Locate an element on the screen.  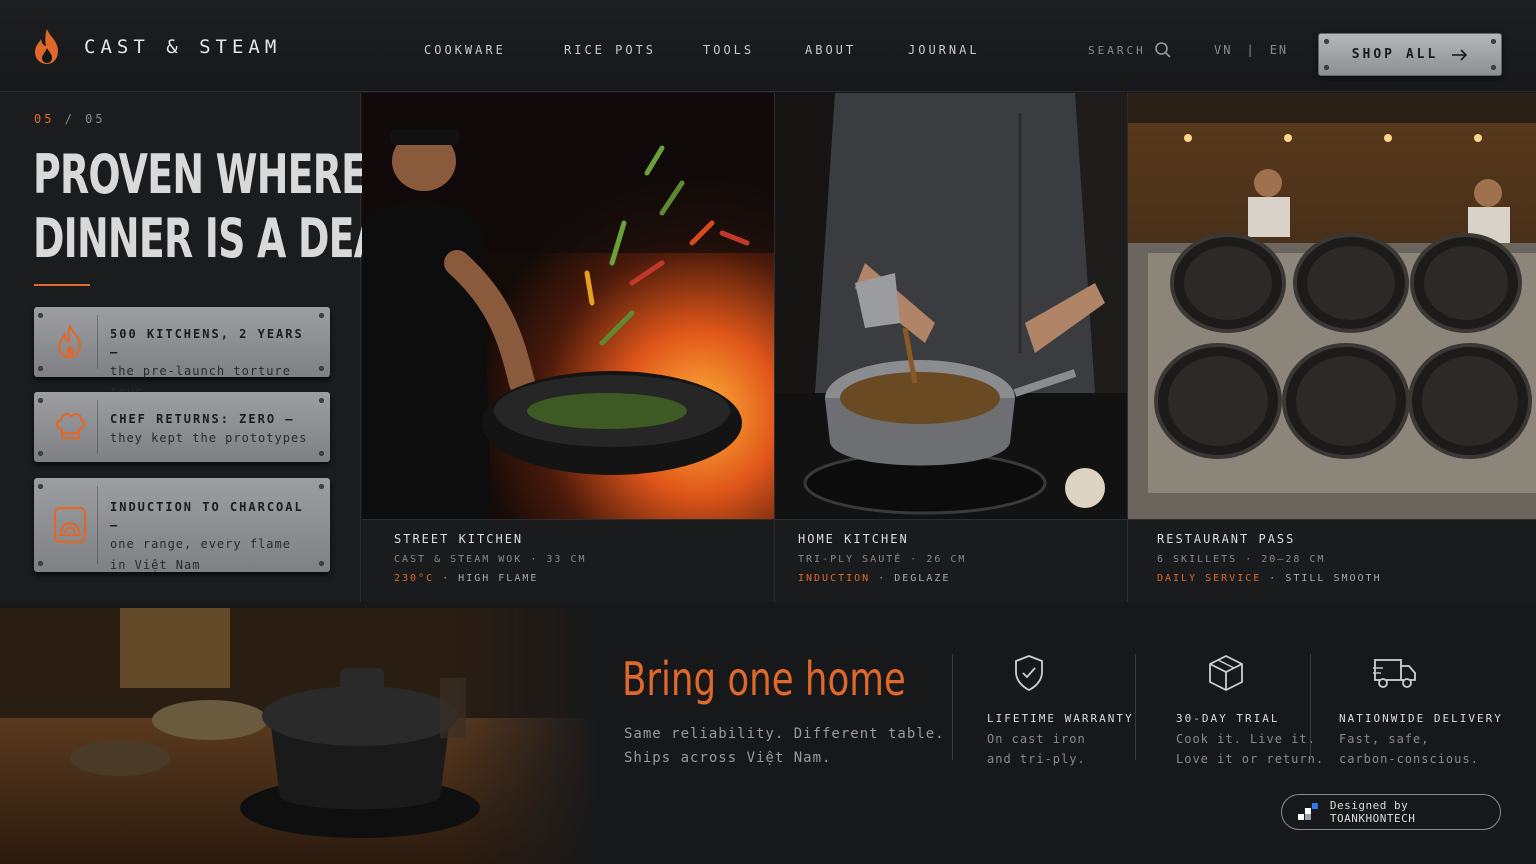
search-button: SEARCH is located at coordinates (1130, 50).